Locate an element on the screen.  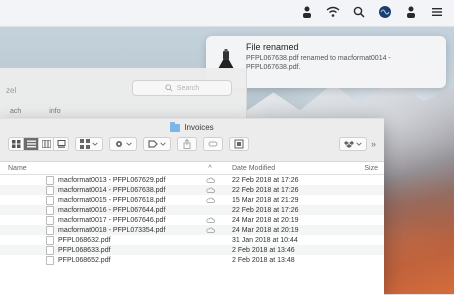
dropbox-button is located at coordinates (352, 144).